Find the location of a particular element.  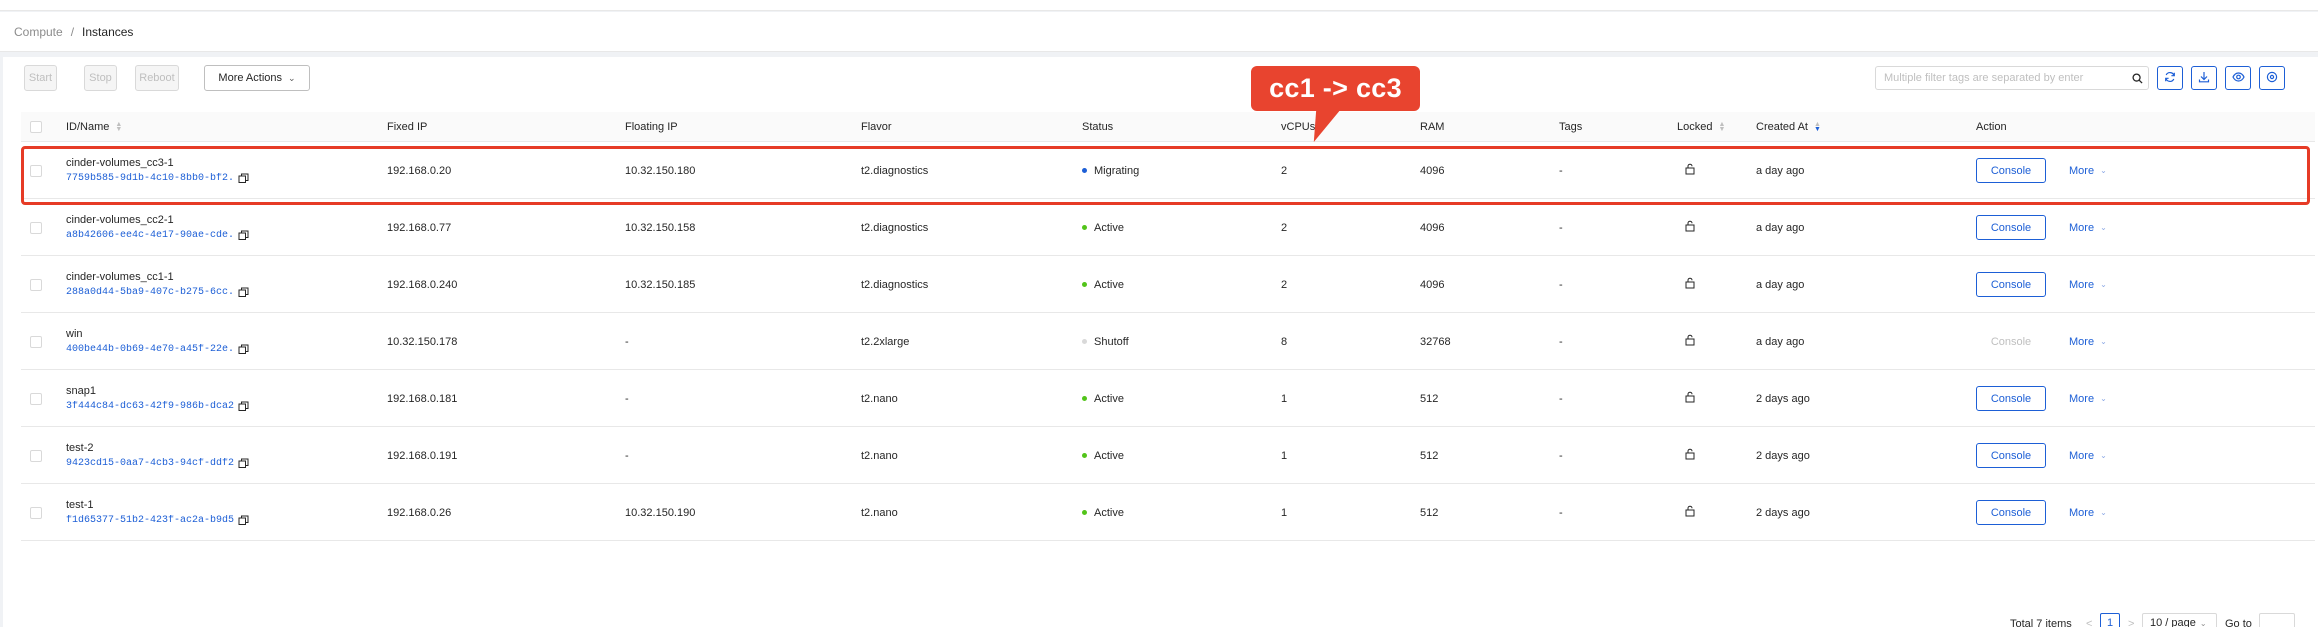

floating-ip: 10.32.150.158 is located at coordinates (660, 227).